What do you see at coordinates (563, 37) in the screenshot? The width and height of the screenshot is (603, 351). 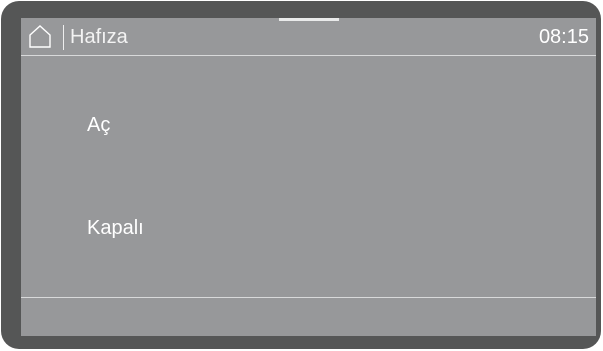 I see `clock-time: 08:15` at bounding box center [563, 37].